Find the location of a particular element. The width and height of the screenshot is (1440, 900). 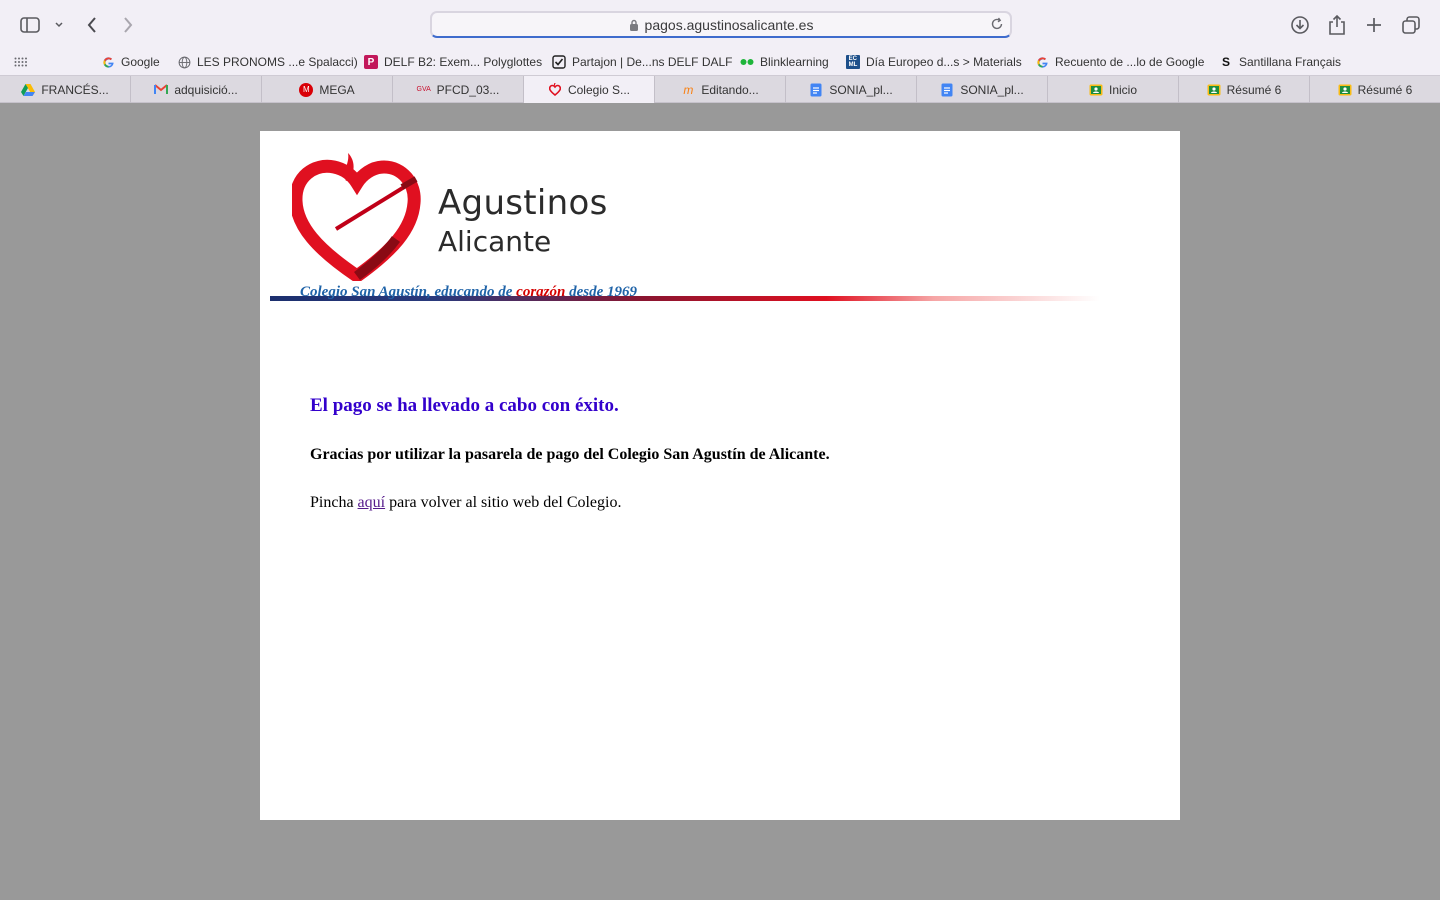

globe-icon is located at coordinates (184, 62).